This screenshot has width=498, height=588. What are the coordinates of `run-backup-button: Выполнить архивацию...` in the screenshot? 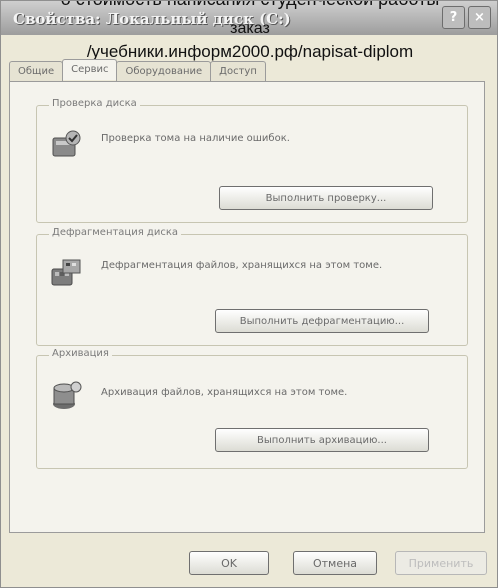 It's located at (322, 440).